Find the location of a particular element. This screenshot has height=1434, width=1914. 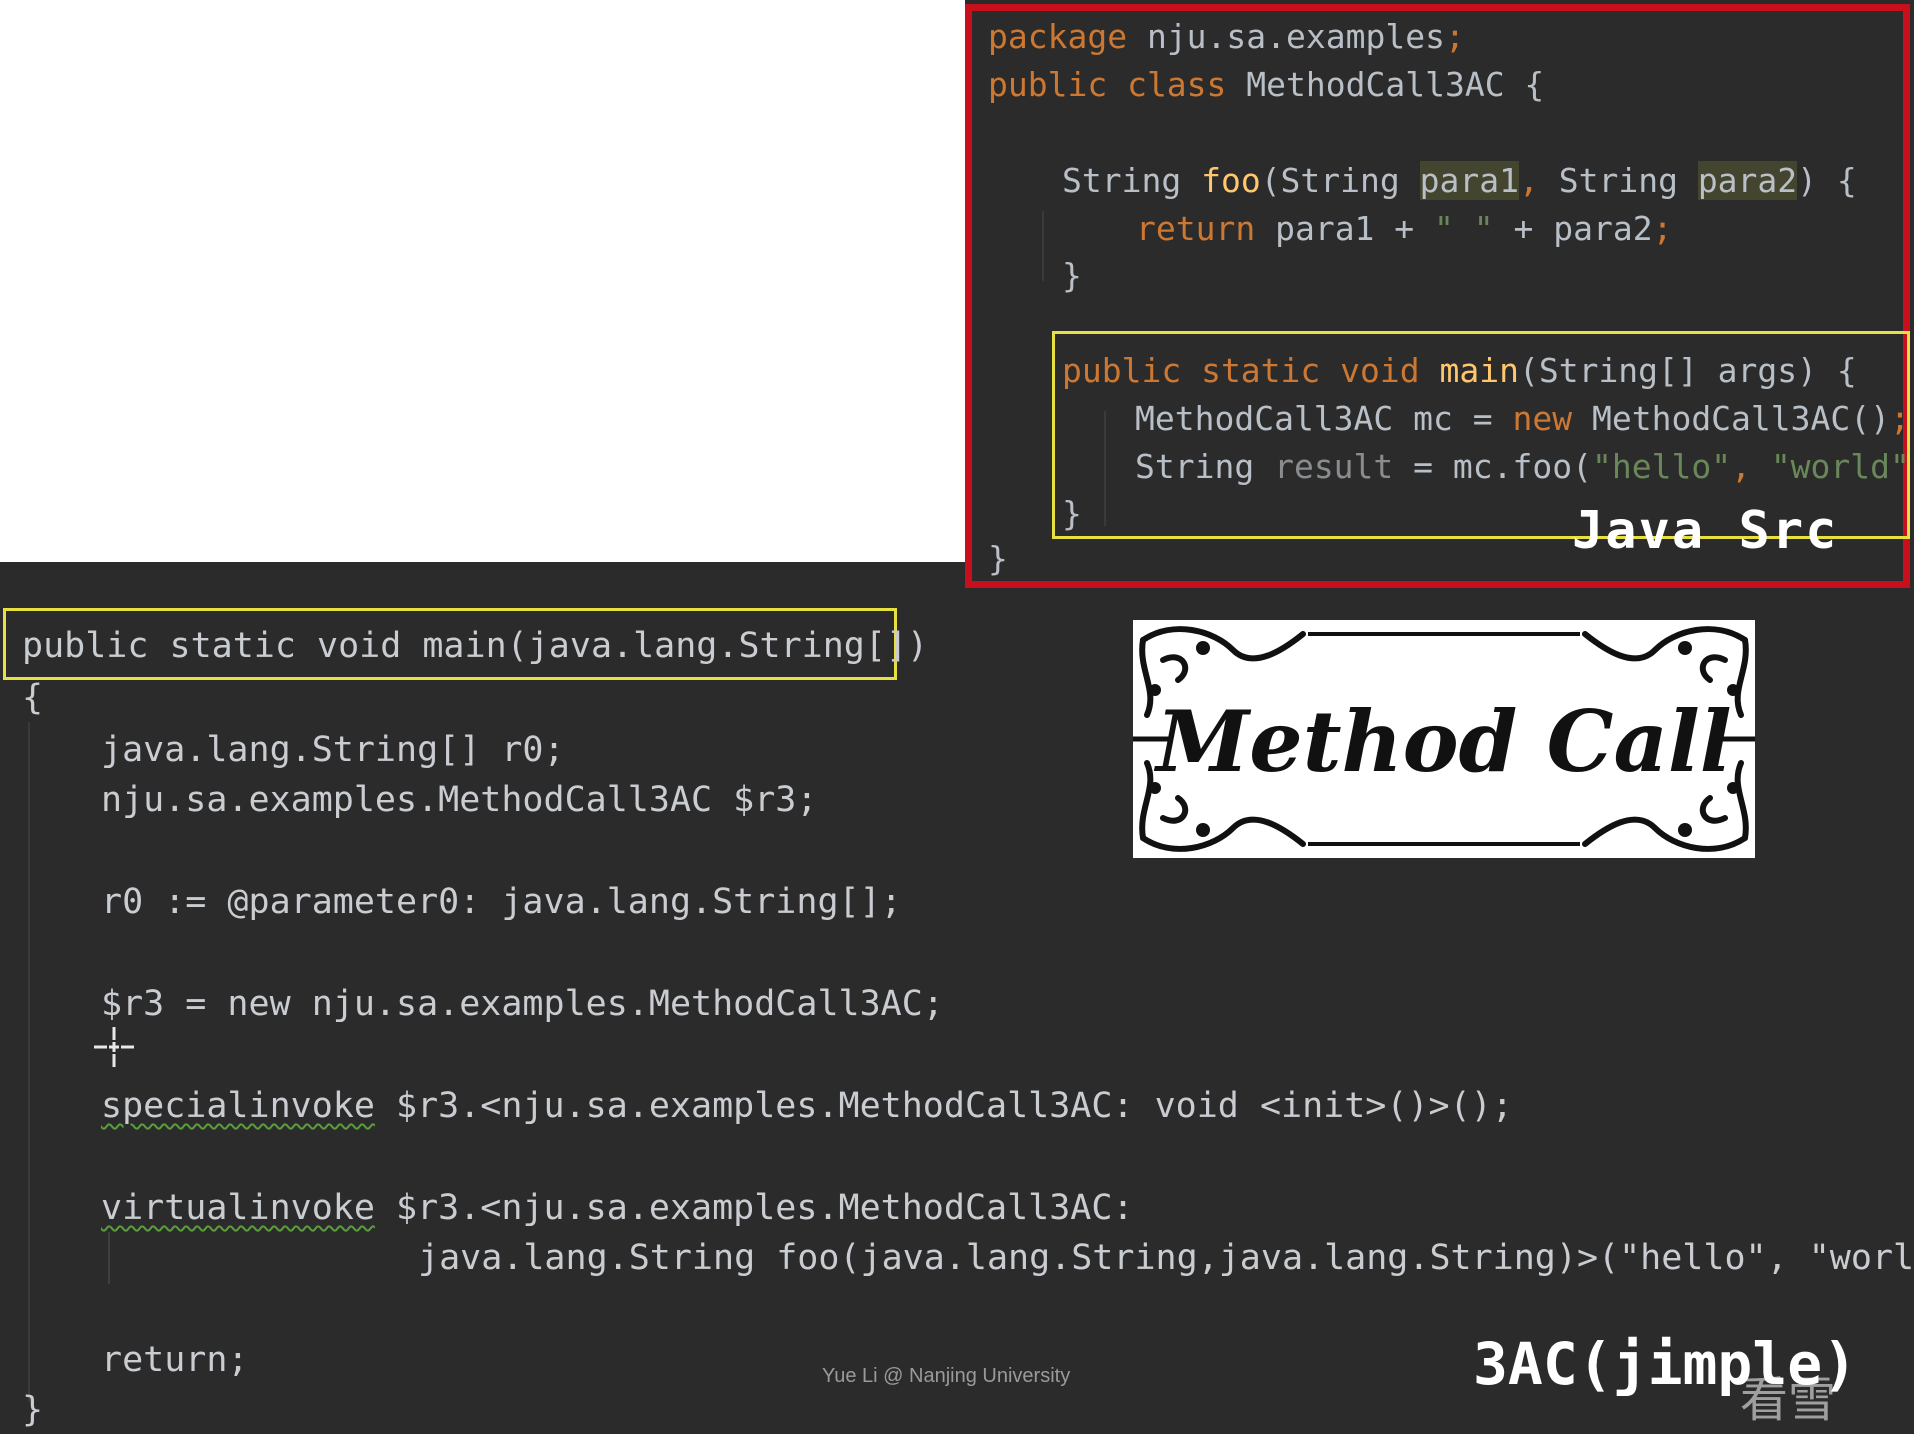

author-footer: Yue Li @ Nanjing University is located at coordinates (946, 1376).